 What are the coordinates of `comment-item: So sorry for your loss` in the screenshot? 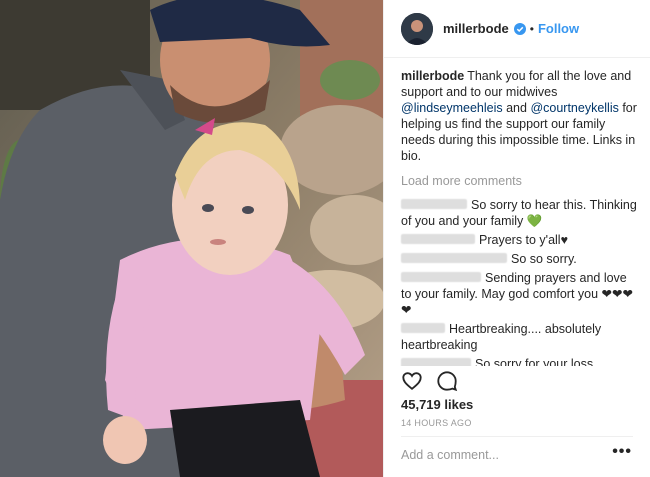 It's located at (519, 361).